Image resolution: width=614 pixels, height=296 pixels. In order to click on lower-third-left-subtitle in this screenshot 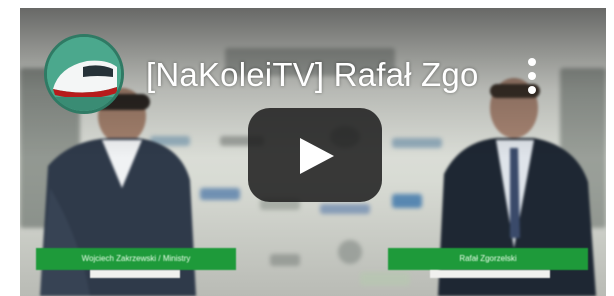, I will do `click(135, 274)`.